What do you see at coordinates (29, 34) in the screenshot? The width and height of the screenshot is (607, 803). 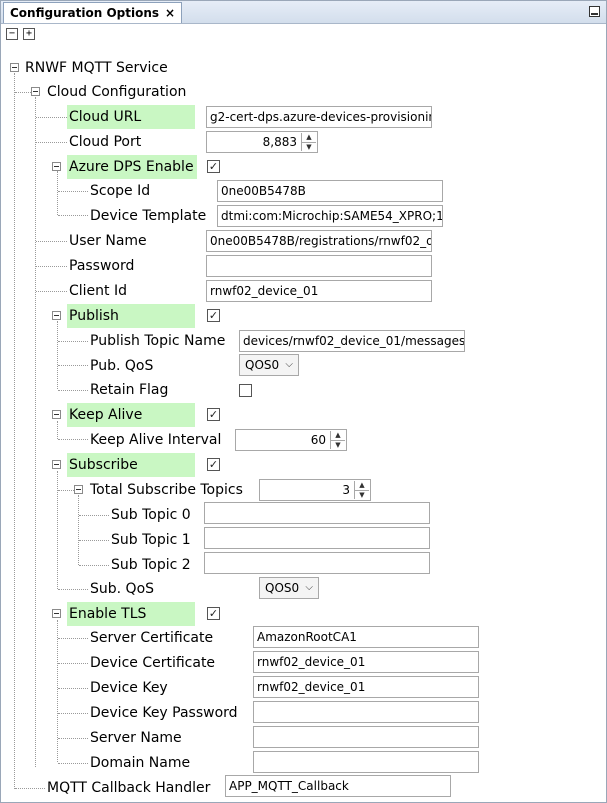 I see `expand-all-button: +` at bounding box center [29, 34].